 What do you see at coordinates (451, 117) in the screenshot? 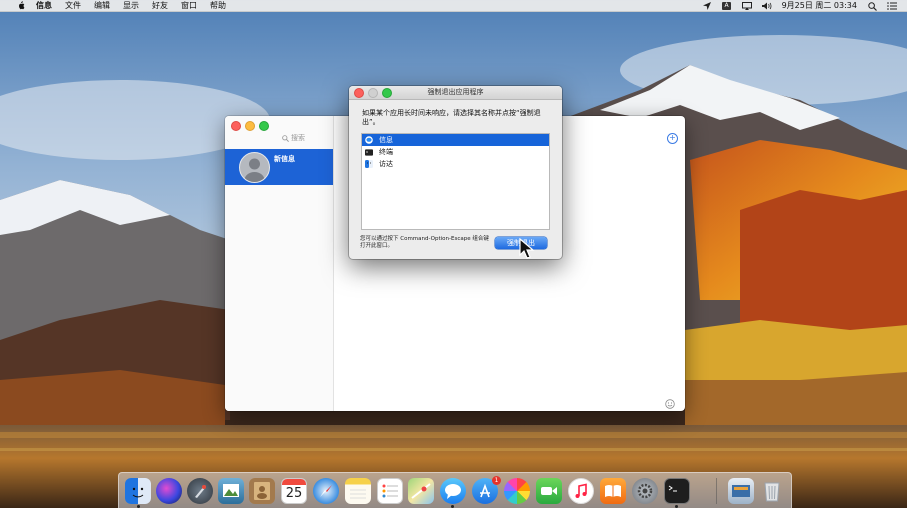
I see `force-quit-message: 如果某个应用长时间未响应，请选择其名称并点按“强制退出”。` at bounding box center [451, 117].